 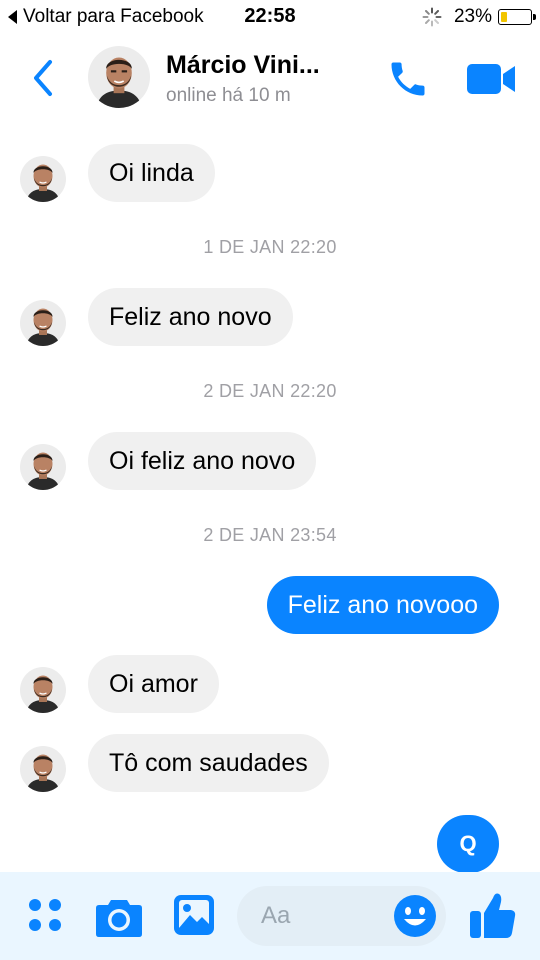 I want to click on timestamp-divider: 1 DE JAN 22:20, so click(x=270, y=247).